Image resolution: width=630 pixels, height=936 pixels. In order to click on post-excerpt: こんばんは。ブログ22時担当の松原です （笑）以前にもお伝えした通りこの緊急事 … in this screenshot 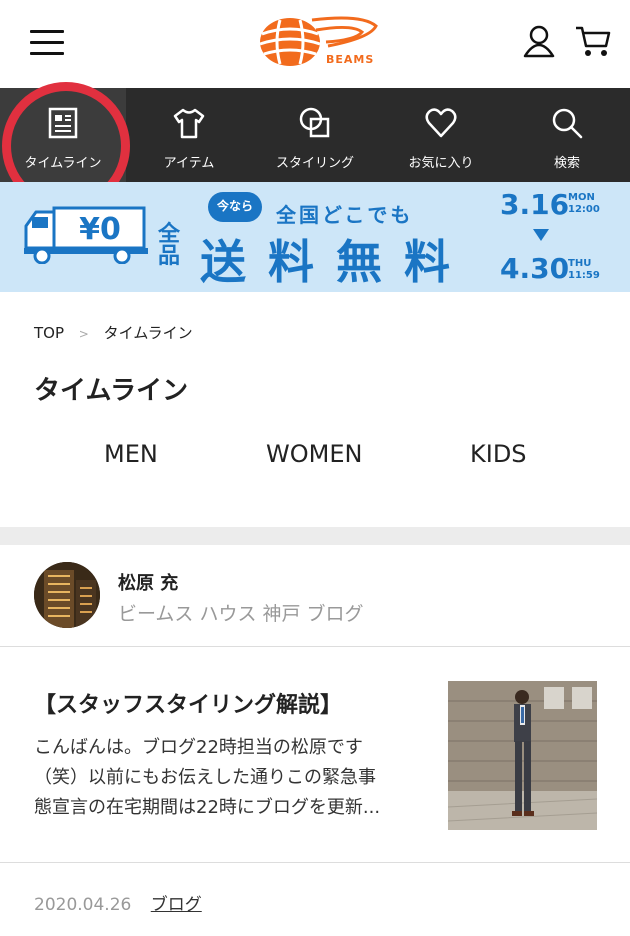, I will do `click(229, 778)`.